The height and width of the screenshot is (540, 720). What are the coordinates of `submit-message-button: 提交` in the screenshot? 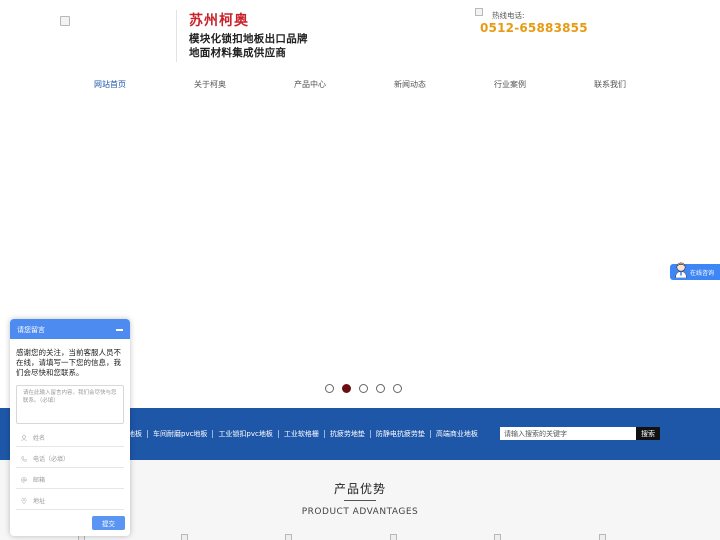 It's located at (108, 523).